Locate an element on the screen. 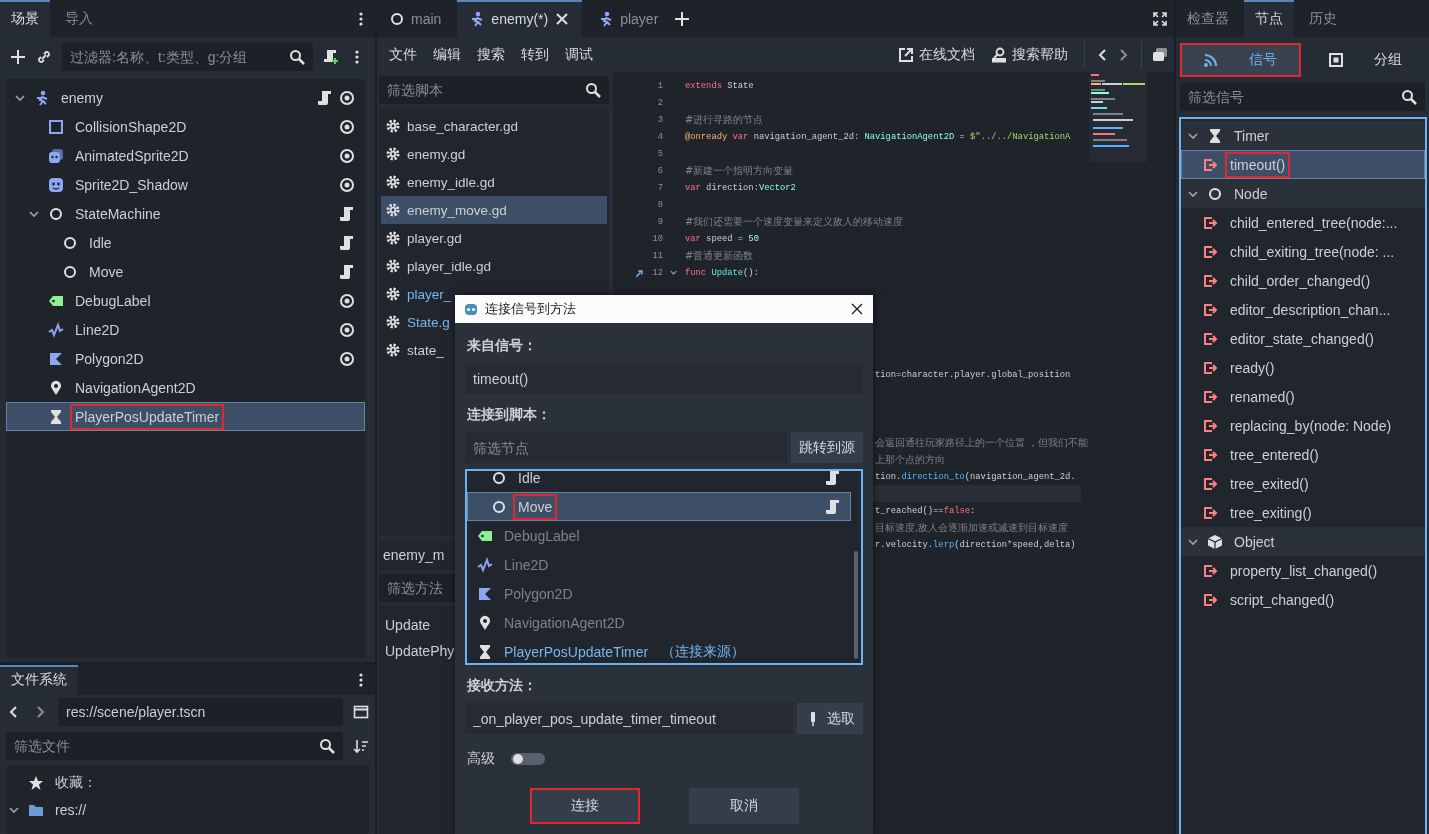  advanced-label: 高级 is located at coordinates (481, 759).